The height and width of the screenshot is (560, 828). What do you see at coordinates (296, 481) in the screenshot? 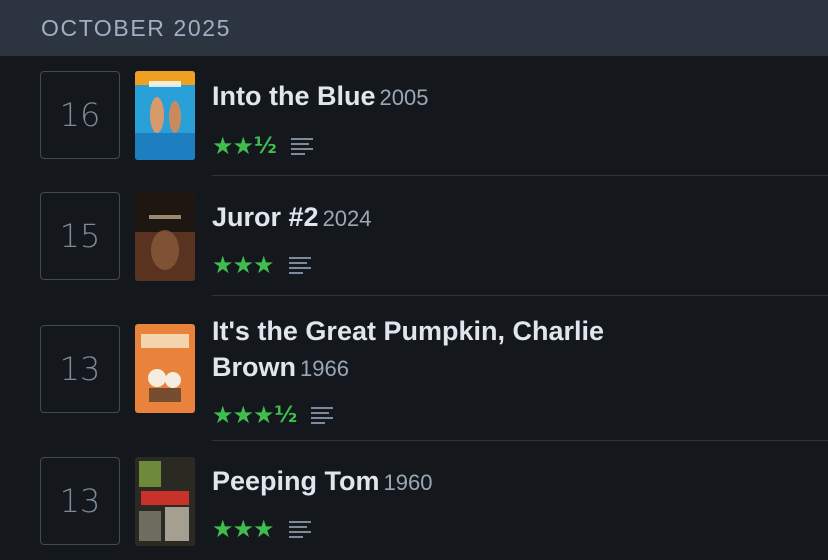
I see `film-title-text: Peeping Tom` at bounding box center [296, 481].